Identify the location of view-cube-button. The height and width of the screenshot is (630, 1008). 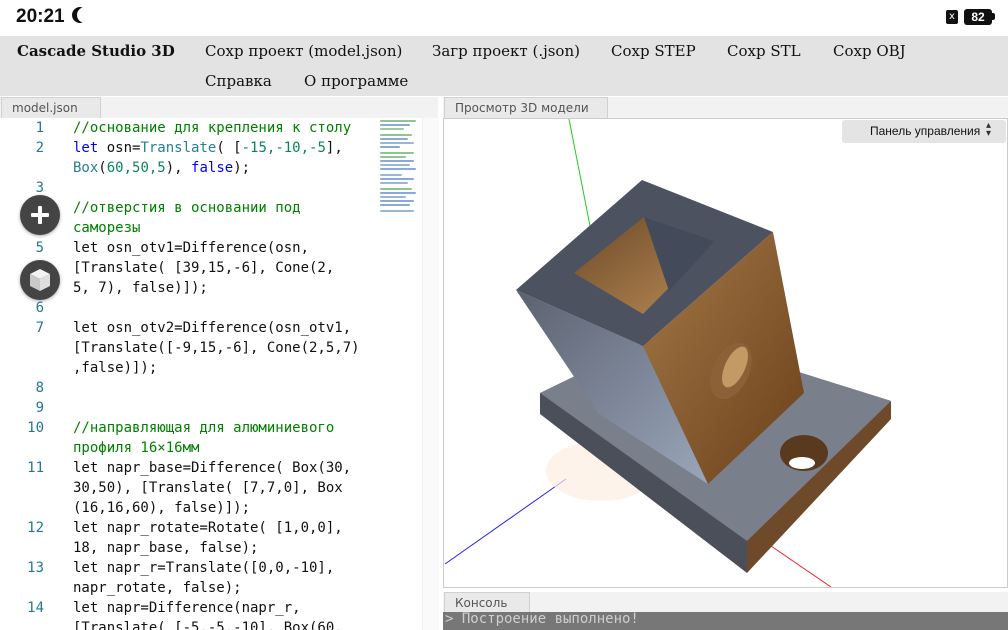
(40, 280).